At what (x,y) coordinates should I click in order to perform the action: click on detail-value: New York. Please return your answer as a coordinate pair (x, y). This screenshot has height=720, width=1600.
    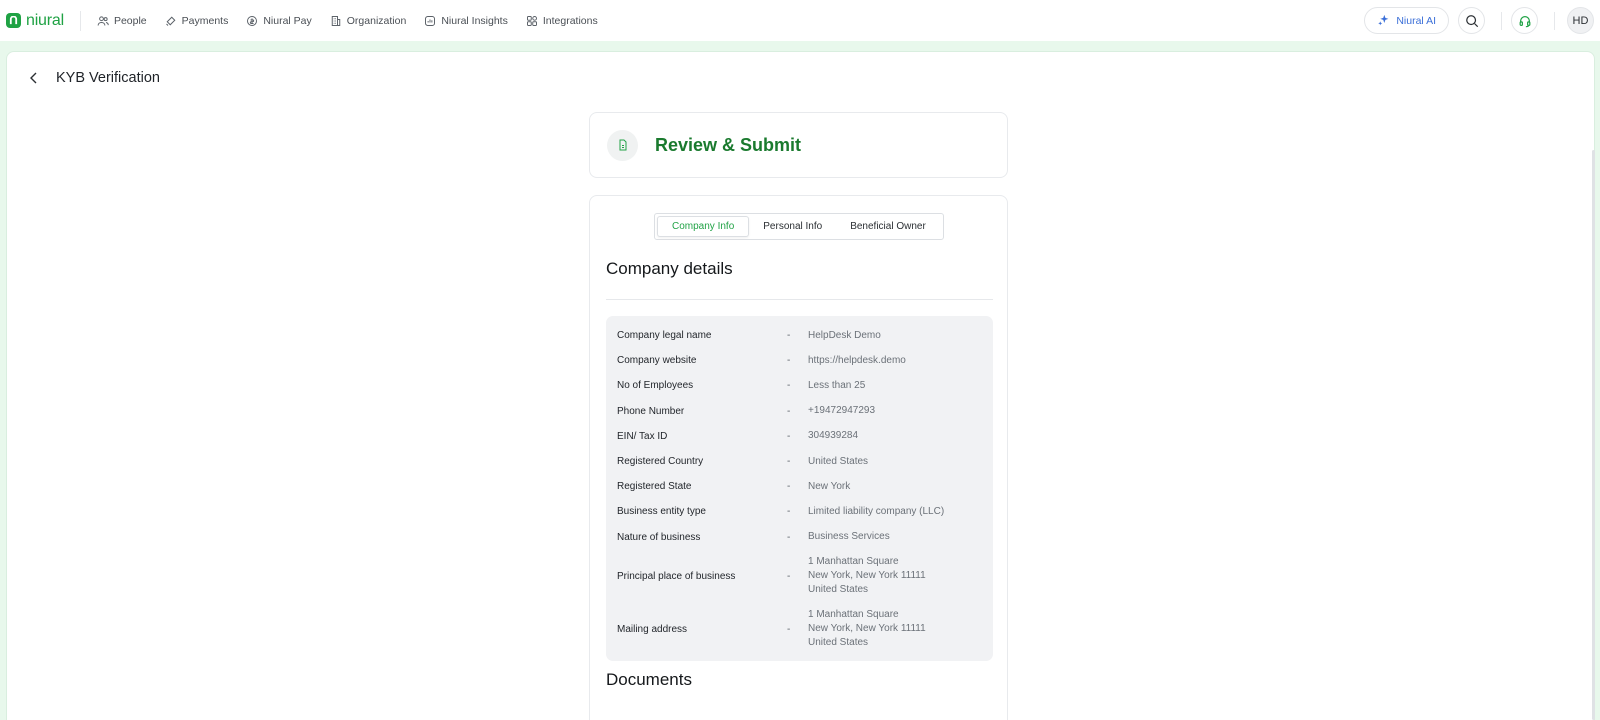
    Looking at the image, I should click on (829, 486).